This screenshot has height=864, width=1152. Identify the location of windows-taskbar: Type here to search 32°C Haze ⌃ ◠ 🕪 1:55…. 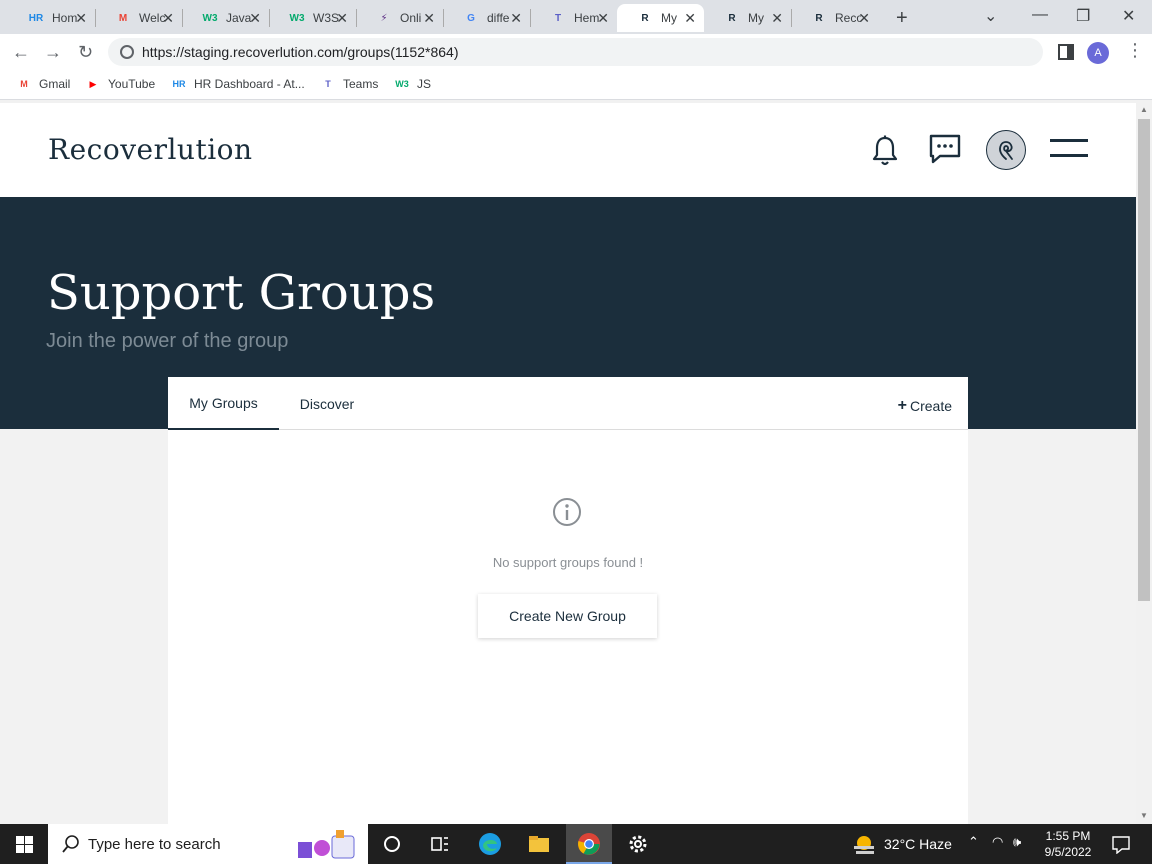
(576, 844).